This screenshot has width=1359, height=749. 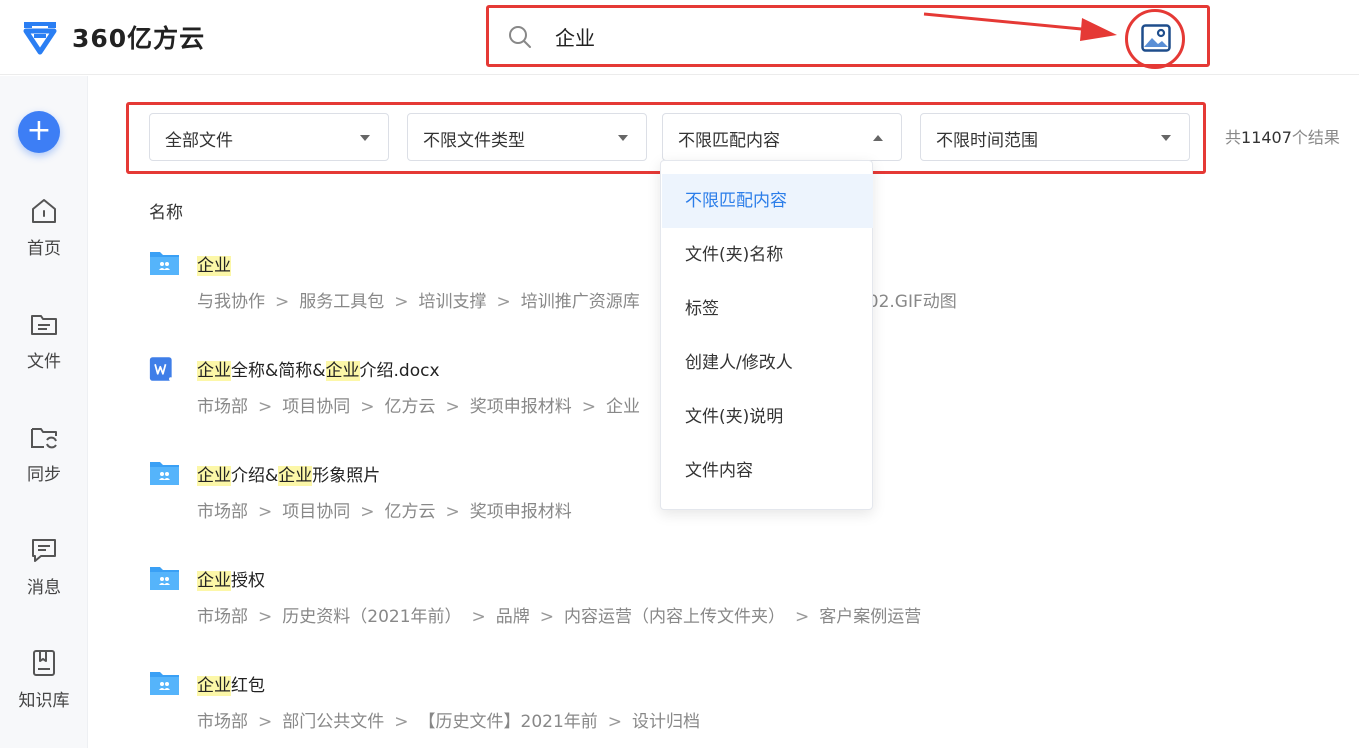 What do you see at coordinates (44, 211) in the screenshot?
I see `home-icon` at bounding box center [44, 211].